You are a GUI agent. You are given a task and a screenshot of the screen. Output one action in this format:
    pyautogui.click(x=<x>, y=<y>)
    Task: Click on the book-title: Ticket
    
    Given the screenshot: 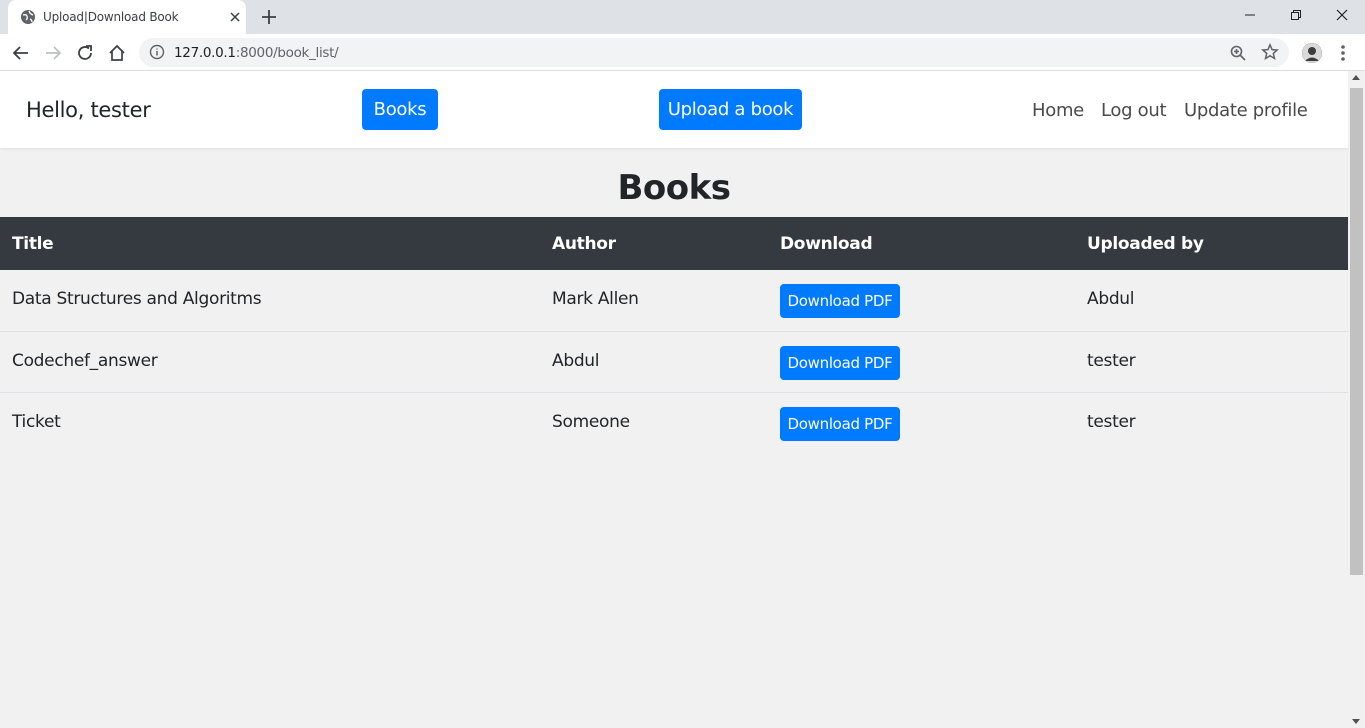 What is the action you would take?
    pyautogui.click(x=36, y=422)
    